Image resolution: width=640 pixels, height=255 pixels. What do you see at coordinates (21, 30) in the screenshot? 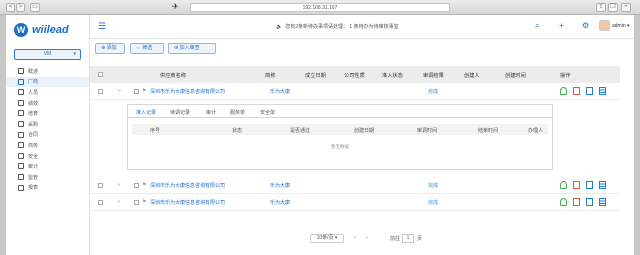
I see `brand-mark-icon: W` at bounding box center [21, 30].